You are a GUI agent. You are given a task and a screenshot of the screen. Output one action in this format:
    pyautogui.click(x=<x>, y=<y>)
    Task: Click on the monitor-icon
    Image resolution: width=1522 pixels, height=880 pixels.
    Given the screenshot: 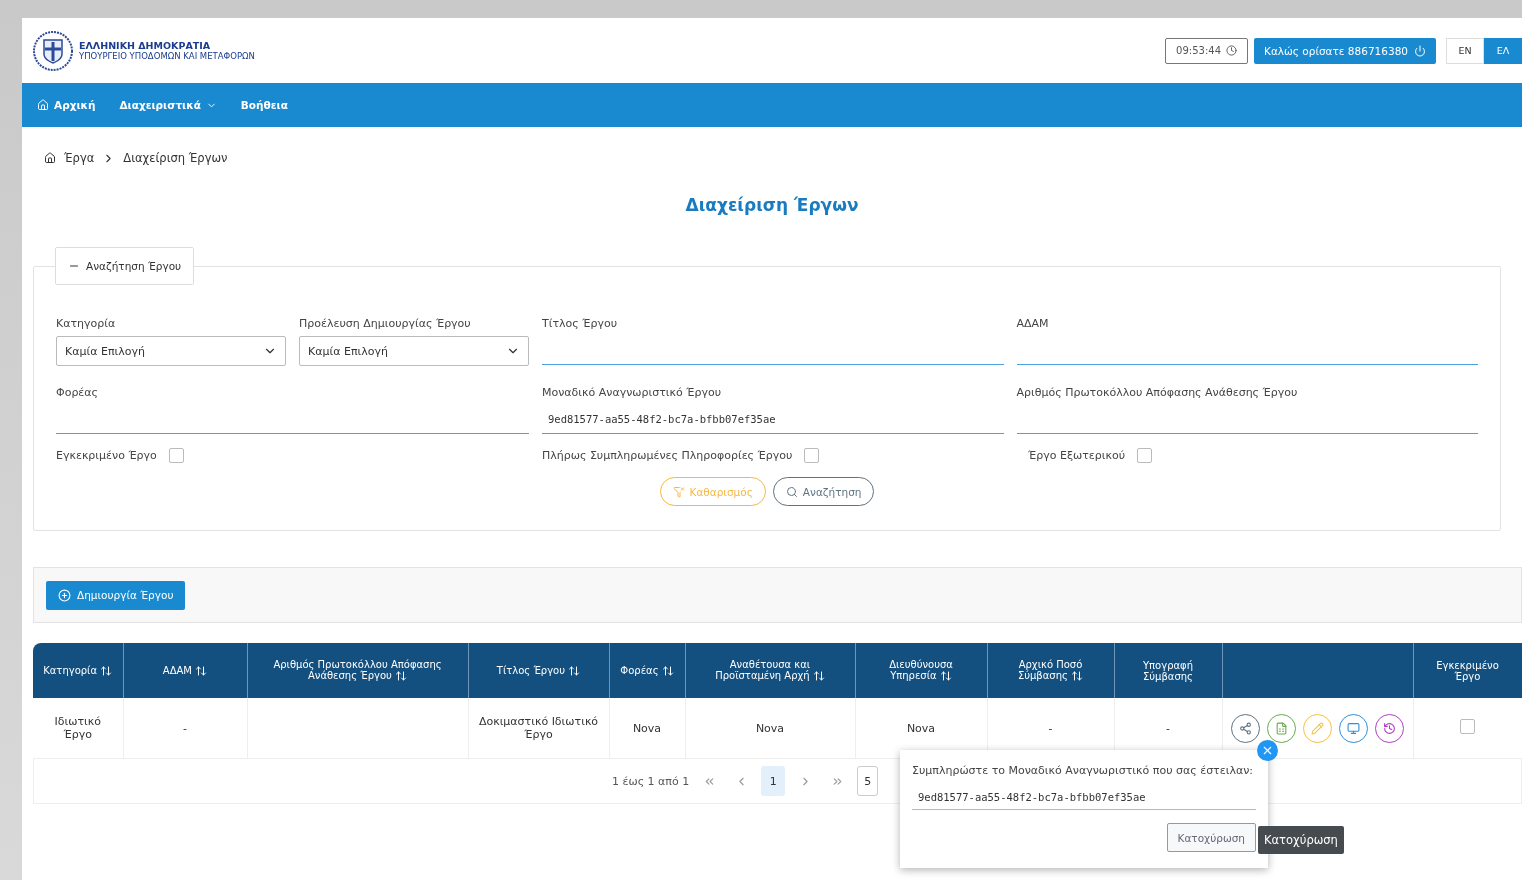 What is the action you would take?
    pyautogui.click(x=1353, y=728)
    